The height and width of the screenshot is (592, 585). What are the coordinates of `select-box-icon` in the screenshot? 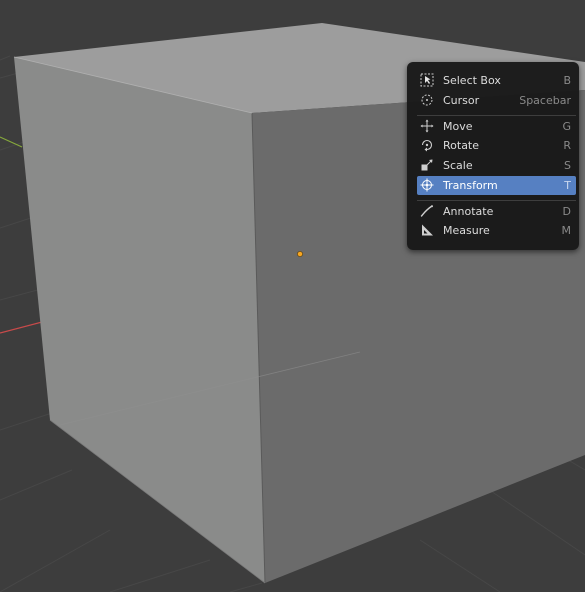 It's located at (427, 80).